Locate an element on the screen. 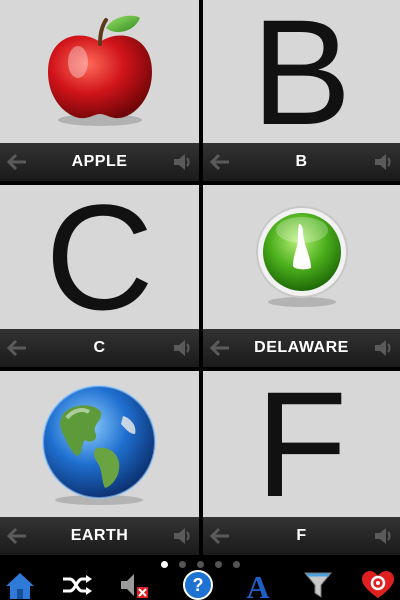 The image size is (400, 600). card-label-bar: DELAWARE is located at coordinates (301, 348).